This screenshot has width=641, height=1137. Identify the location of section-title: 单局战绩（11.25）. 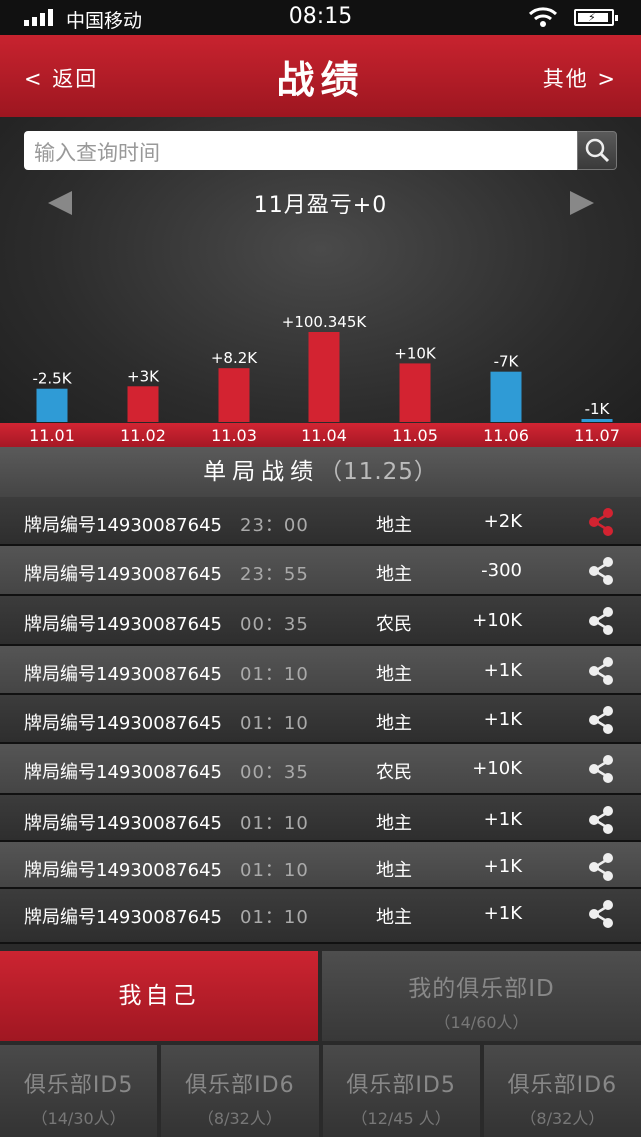
(320, 472).